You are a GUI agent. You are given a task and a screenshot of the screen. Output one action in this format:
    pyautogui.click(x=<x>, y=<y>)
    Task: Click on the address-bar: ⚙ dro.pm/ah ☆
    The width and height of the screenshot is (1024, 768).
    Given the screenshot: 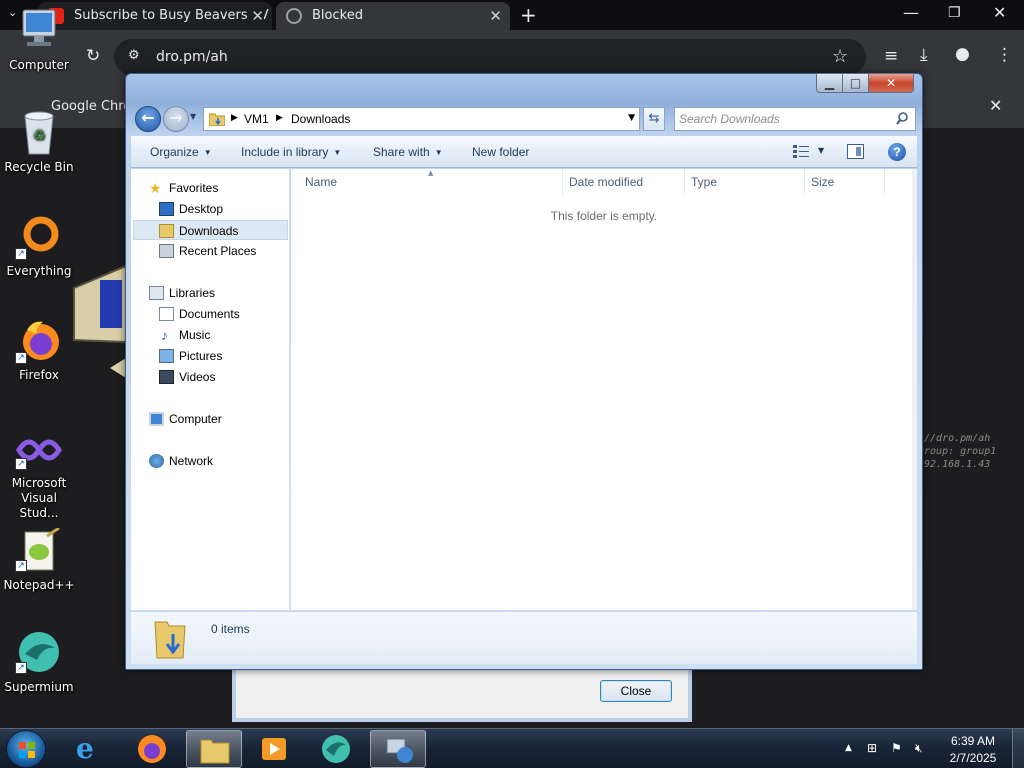 What is the action you would take?
    pyautogui.click(x=490, y=57)
    